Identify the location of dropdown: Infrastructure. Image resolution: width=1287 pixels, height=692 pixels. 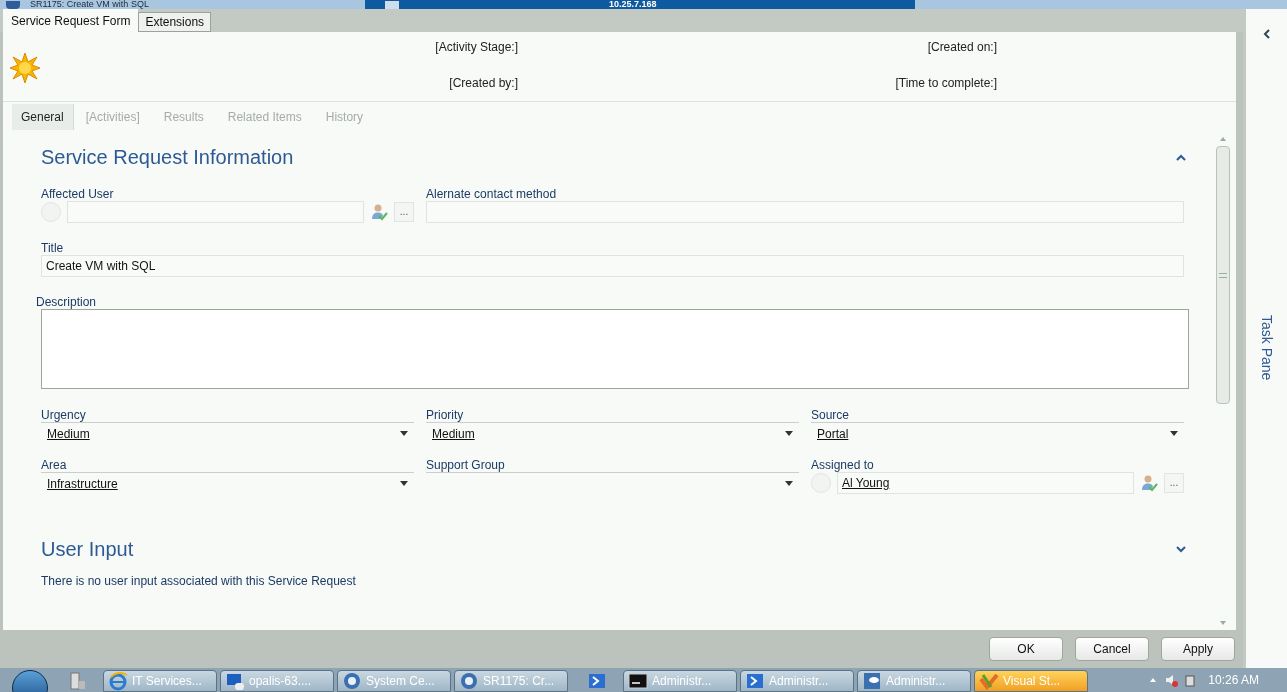
(227, 483).